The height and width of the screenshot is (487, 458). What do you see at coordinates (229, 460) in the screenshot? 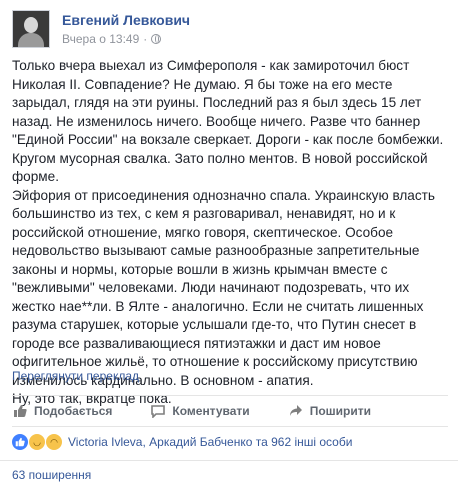
I see `divider` at bounding box center [229, 460].